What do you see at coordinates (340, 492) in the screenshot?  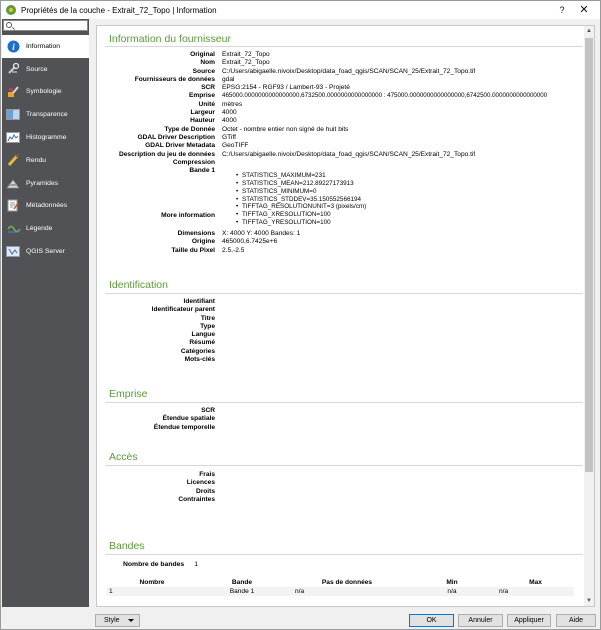 I see `info-row: Droits` at bounding box center [340, 492].